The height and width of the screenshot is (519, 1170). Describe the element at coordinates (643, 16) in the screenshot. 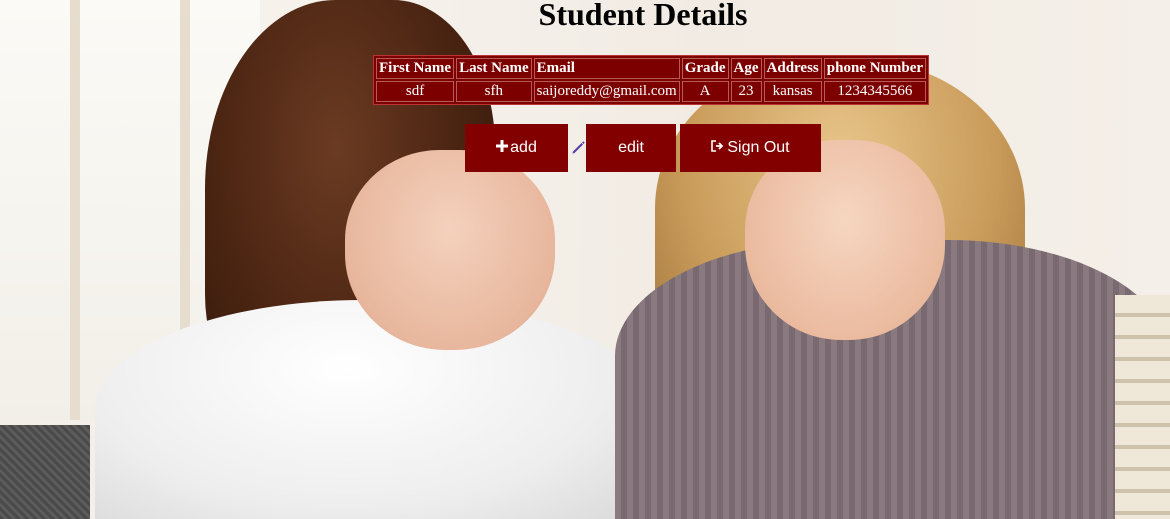

I see `page-title: Student Details` at that location.